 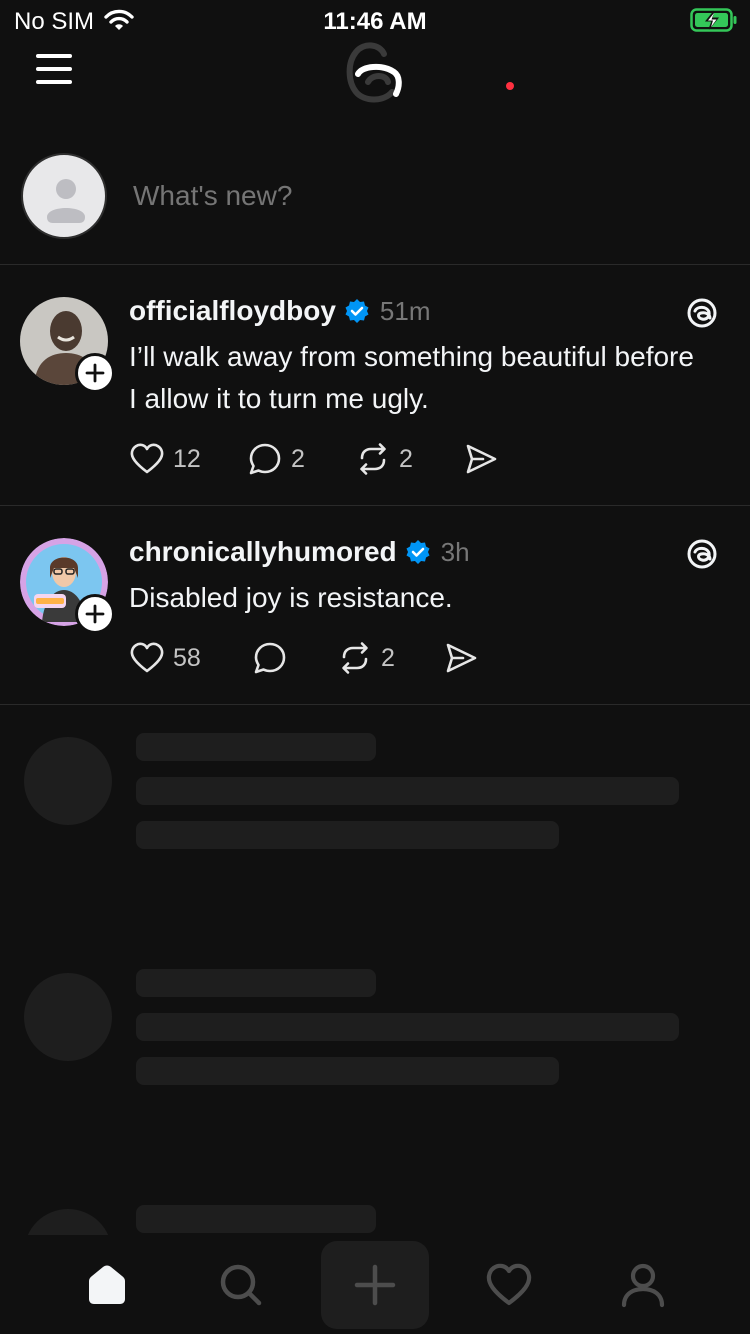 I want to click on tab-home, so click(x=107, y=1285).